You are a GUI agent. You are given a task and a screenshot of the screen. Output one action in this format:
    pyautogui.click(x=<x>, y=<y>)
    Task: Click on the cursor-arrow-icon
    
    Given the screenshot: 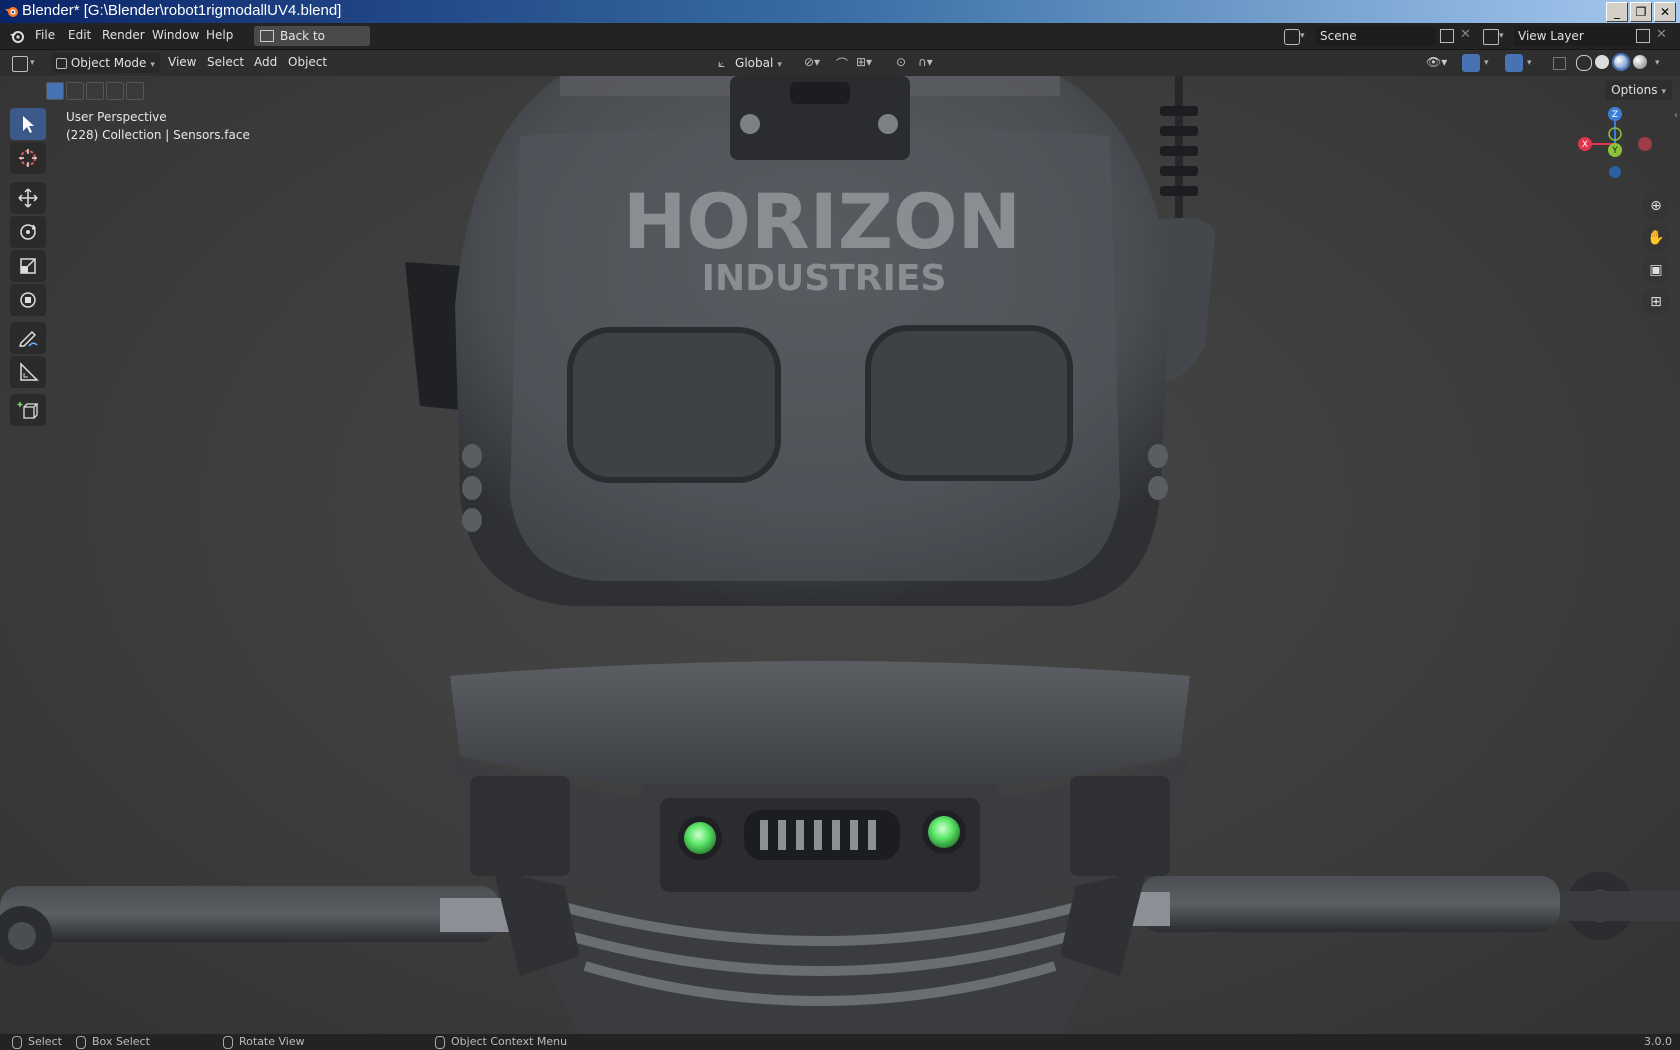 What is the action you would take?
    pyautogui.click(x=28, y=124)
    